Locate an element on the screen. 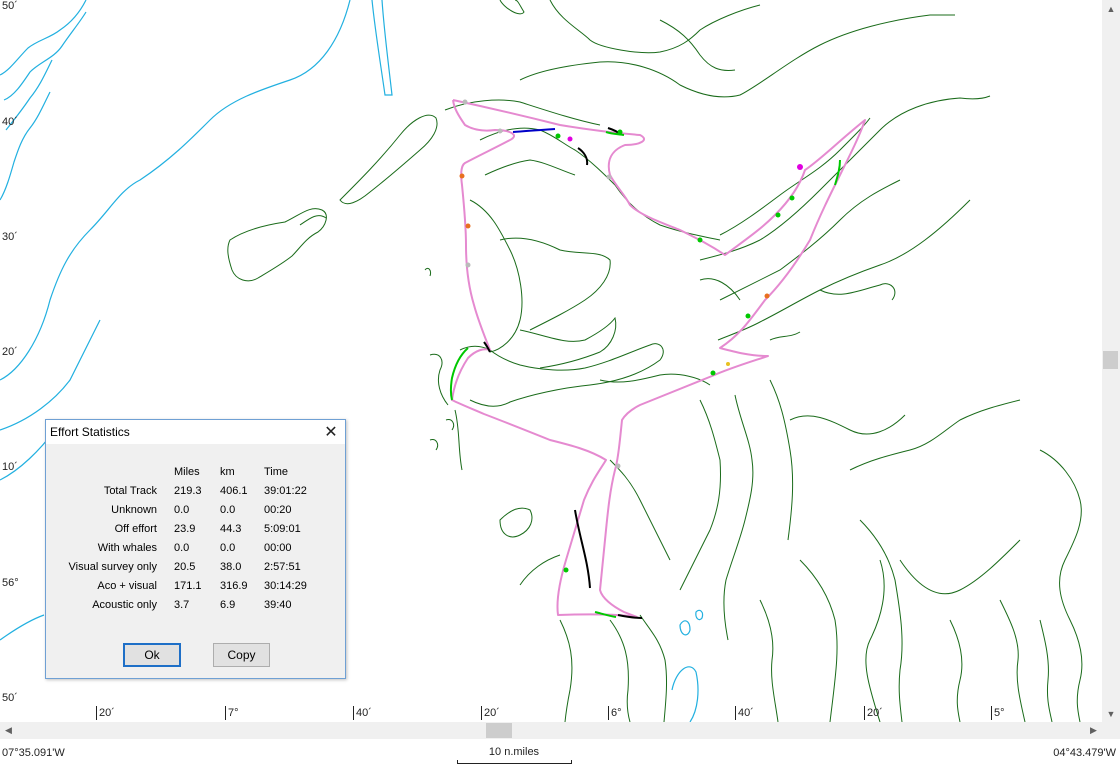 The image size is (1120, 769). km-value: 6.9 is located at coordinates (228, 604).